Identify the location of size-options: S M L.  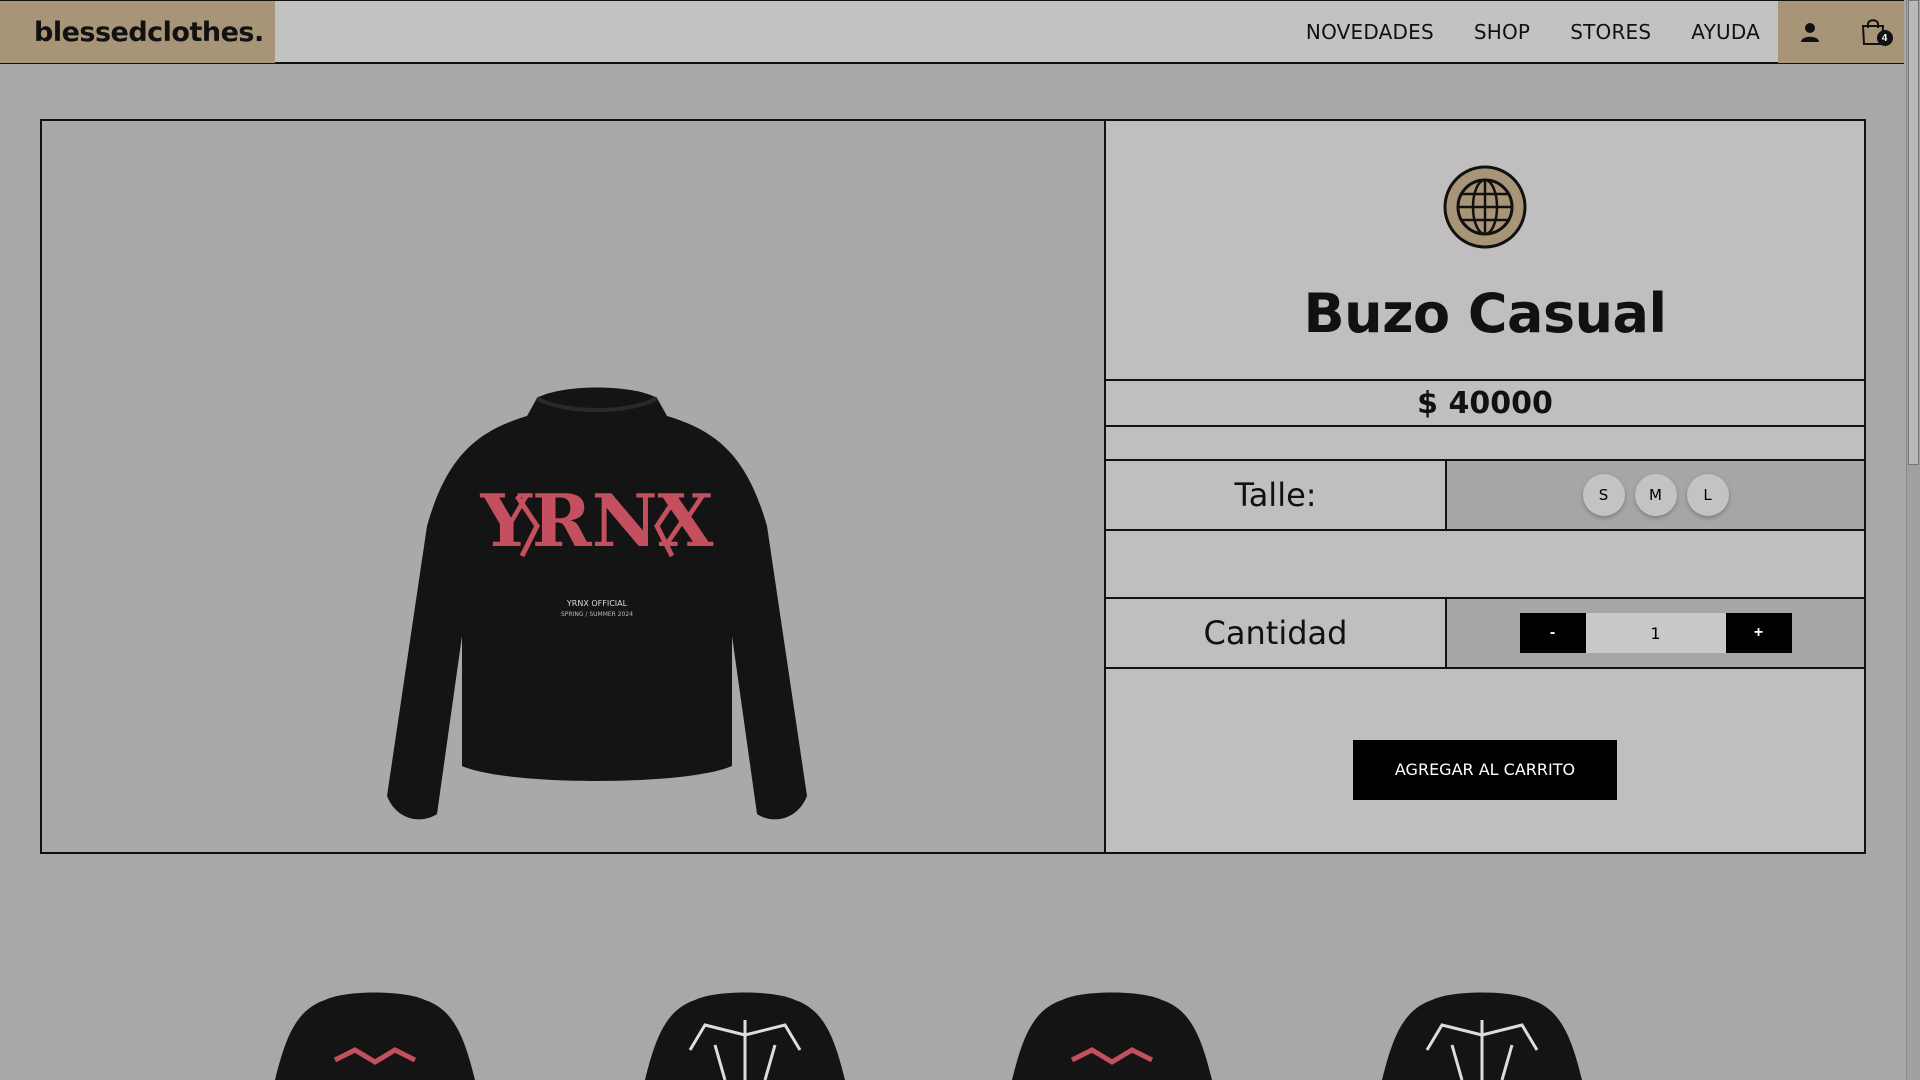
(1655, 495).